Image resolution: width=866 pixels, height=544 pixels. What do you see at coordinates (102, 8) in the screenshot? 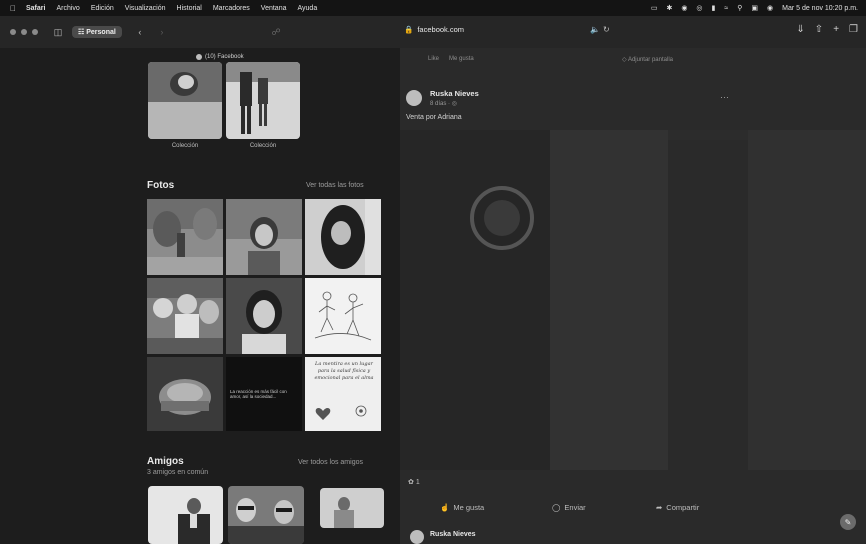
I see `menu-edicion: Edición` at bounding box center [102, 8].